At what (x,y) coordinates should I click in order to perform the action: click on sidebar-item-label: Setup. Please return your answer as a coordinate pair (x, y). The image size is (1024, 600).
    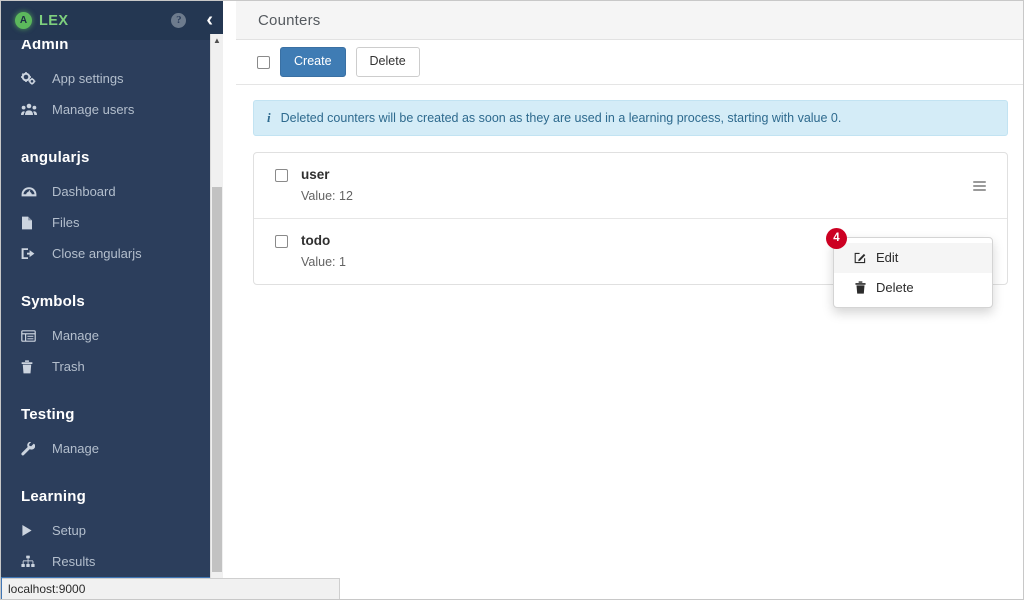
    Looking at the image, I should click on (69, 530).